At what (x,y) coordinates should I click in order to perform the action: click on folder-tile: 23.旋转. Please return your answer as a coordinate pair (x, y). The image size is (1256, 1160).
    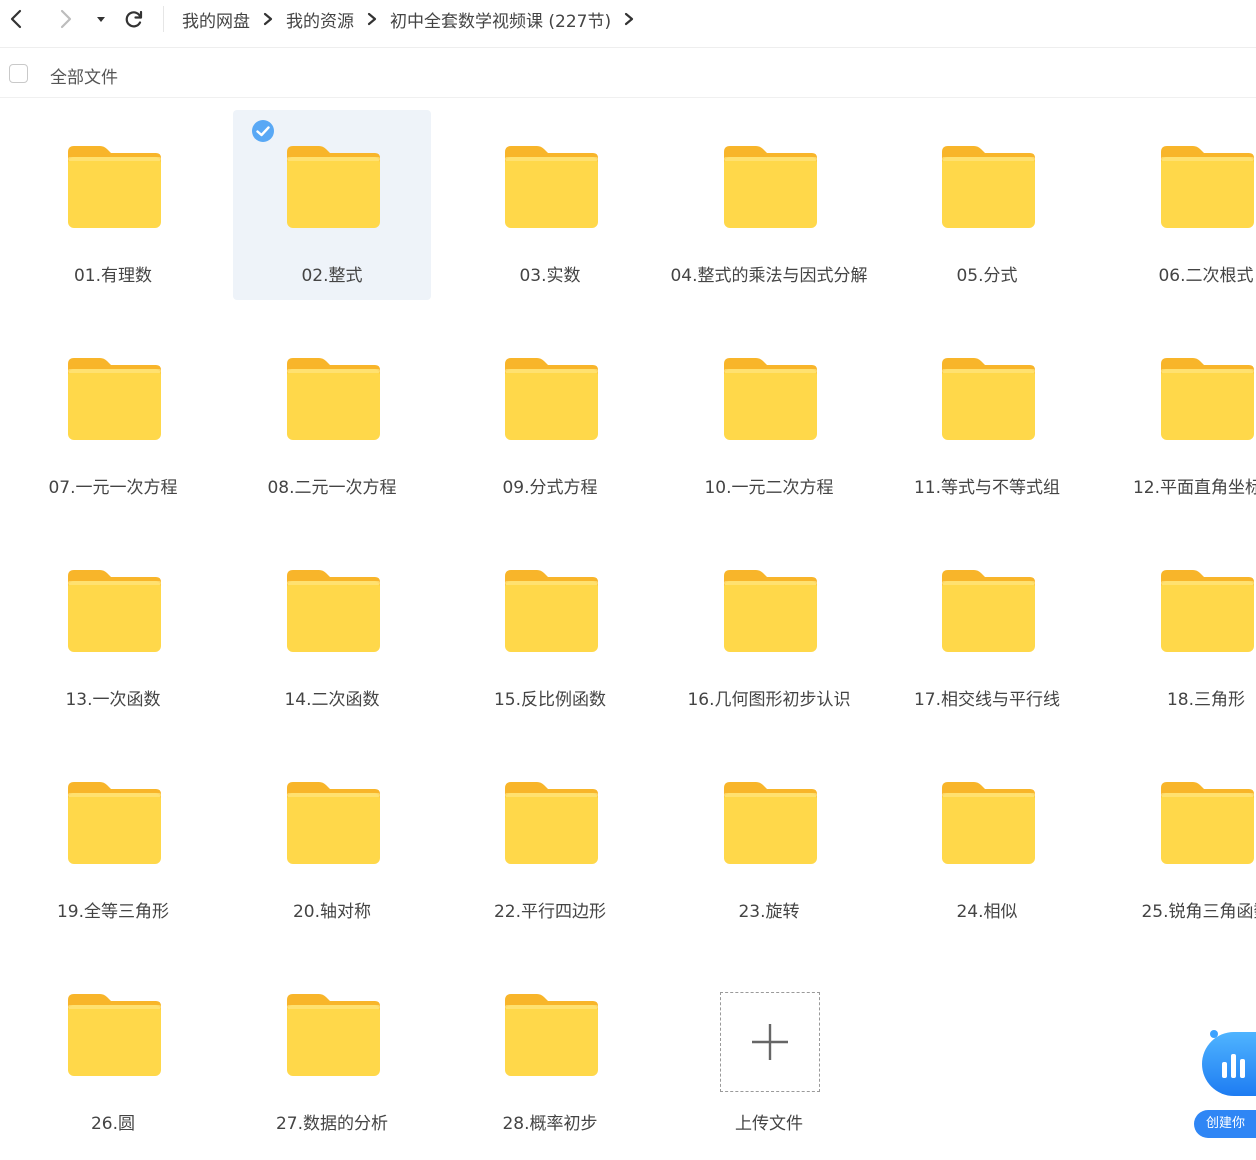
    Looking at the image, I should click on (769, 841).